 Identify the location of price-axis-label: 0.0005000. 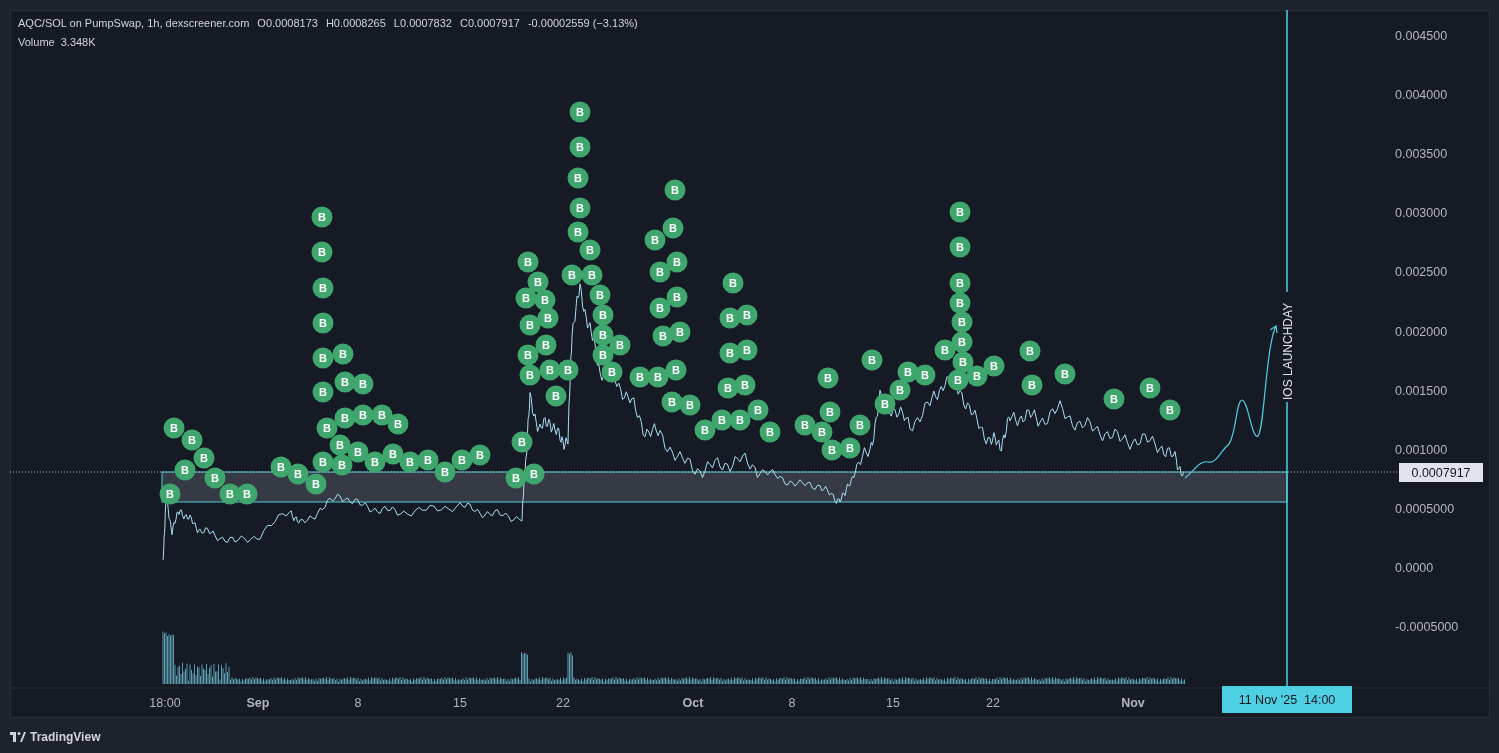
(1425, 508).